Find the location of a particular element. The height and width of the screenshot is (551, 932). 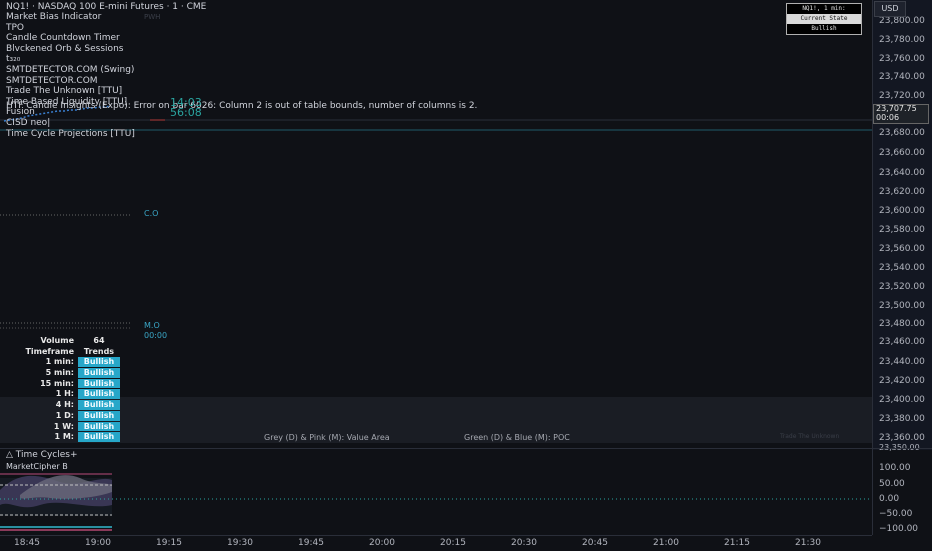

price-label: 23,640.00 is located at coordinates (902, 173).